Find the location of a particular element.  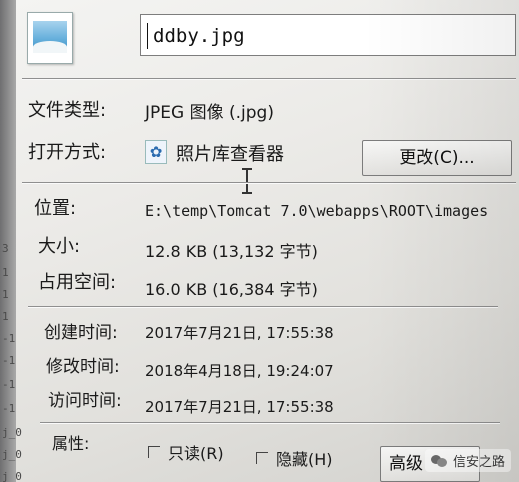

size-on-disk-label: 占用空间: is located at coordinates (77, 282).